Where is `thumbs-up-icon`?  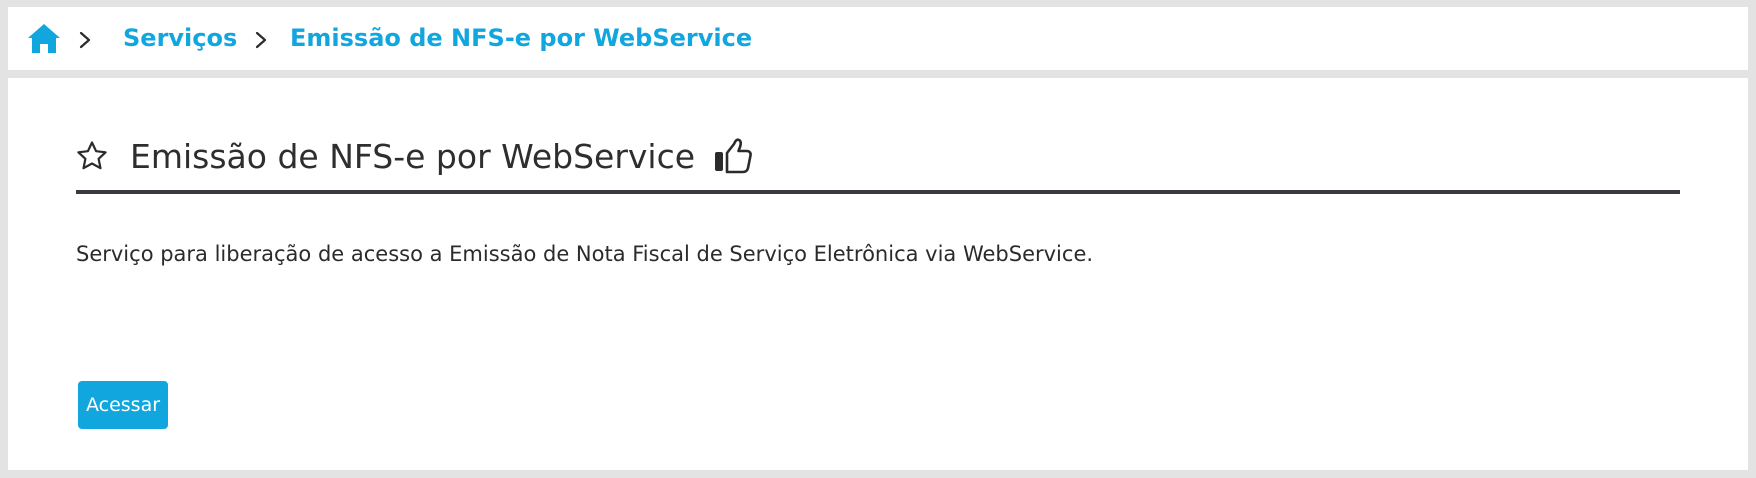 thumbs-up-icon is located at coordinates (733, 156).